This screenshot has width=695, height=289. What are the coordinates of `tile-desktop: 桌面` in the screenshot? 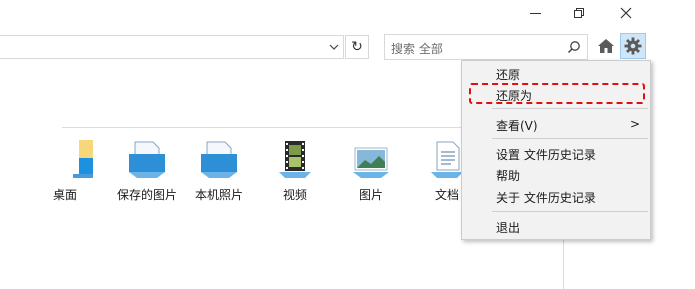 It's located at (73, 175).